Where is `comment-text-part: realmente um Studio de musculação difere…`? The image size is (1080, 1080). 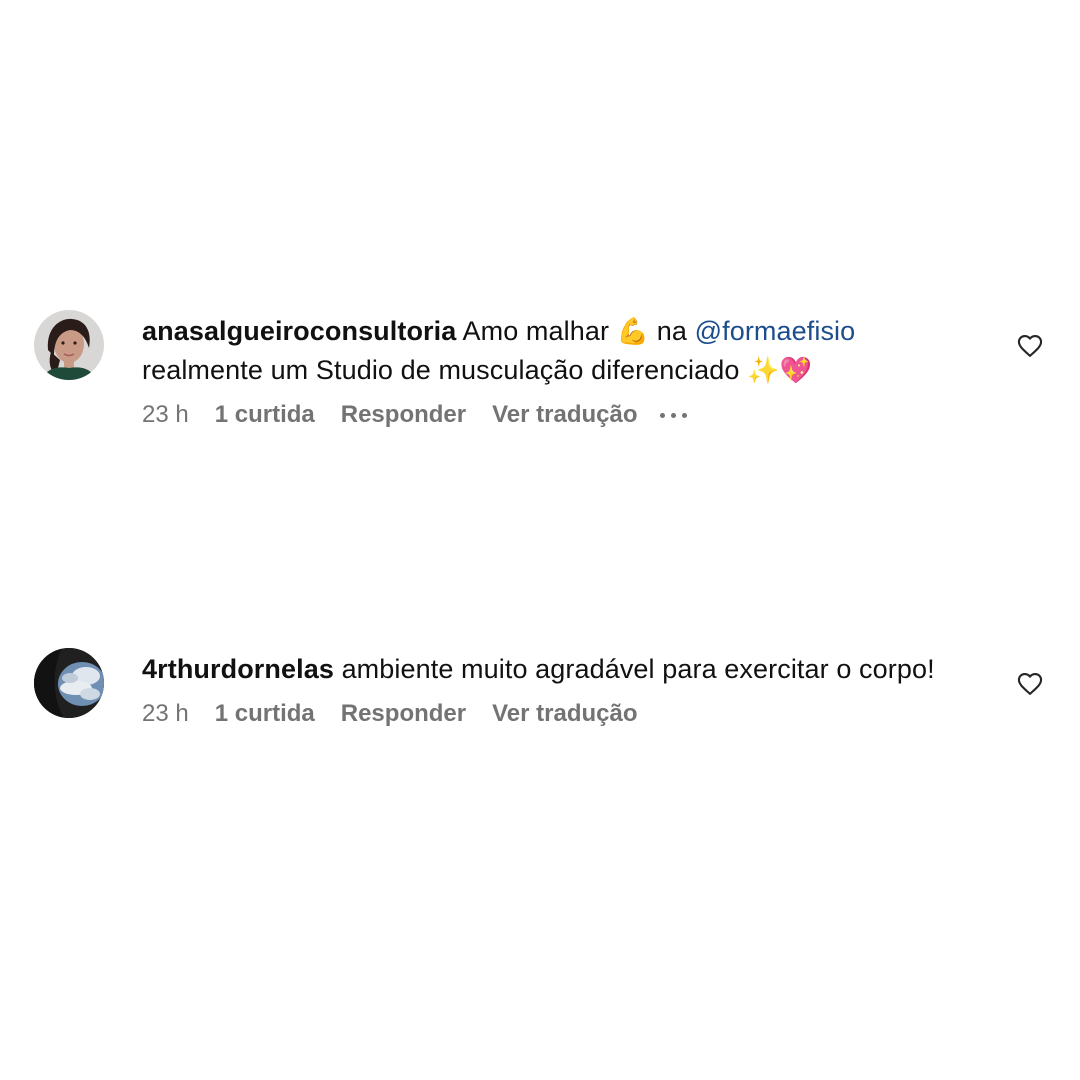
comment-text-part: realmente um Studio de musculação difere… is located at coordinates (441, 370).